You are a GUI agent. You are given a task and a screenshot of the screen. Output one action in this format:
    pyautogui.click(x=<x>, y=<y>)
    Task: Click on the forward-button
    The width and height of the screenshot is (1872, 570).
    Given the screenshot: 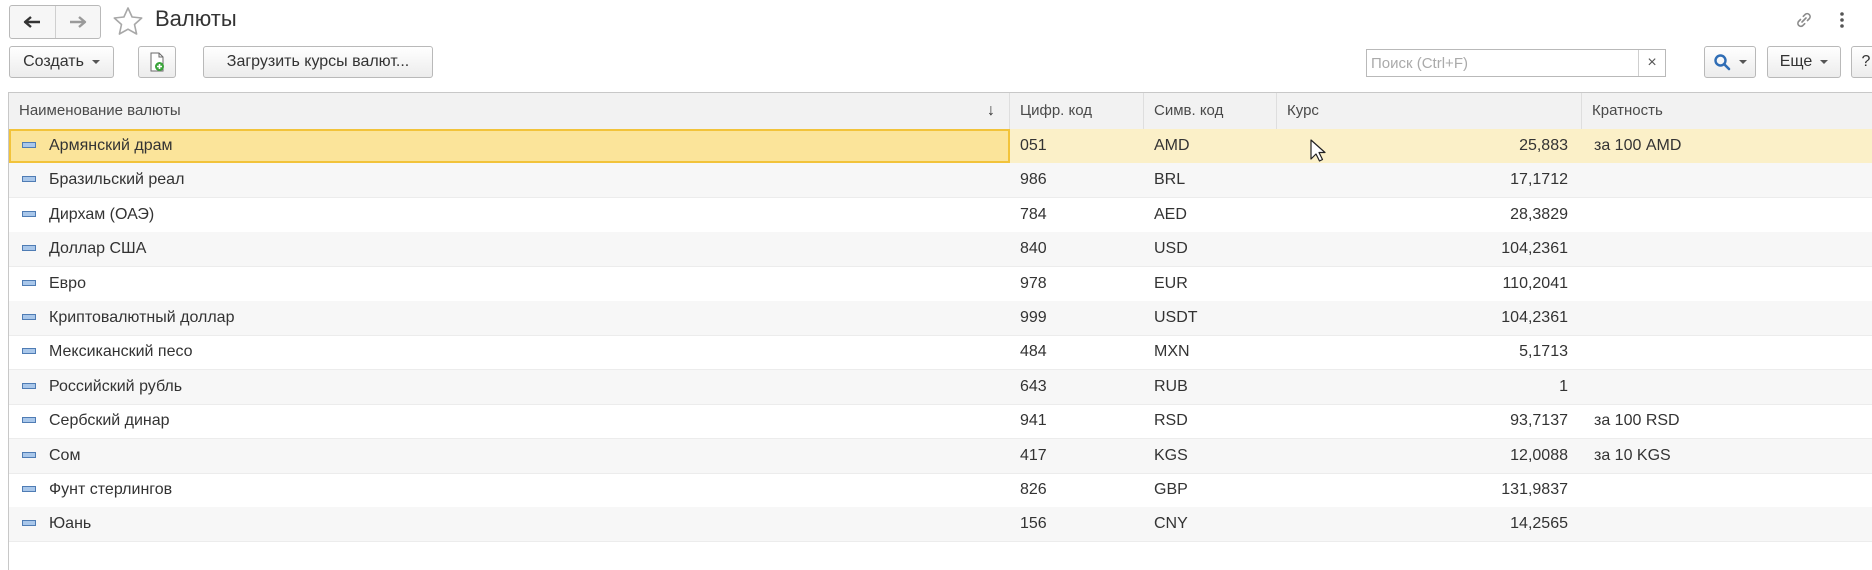 What is the action you would take?
    pyautogui.click(x=77, y=22)
    